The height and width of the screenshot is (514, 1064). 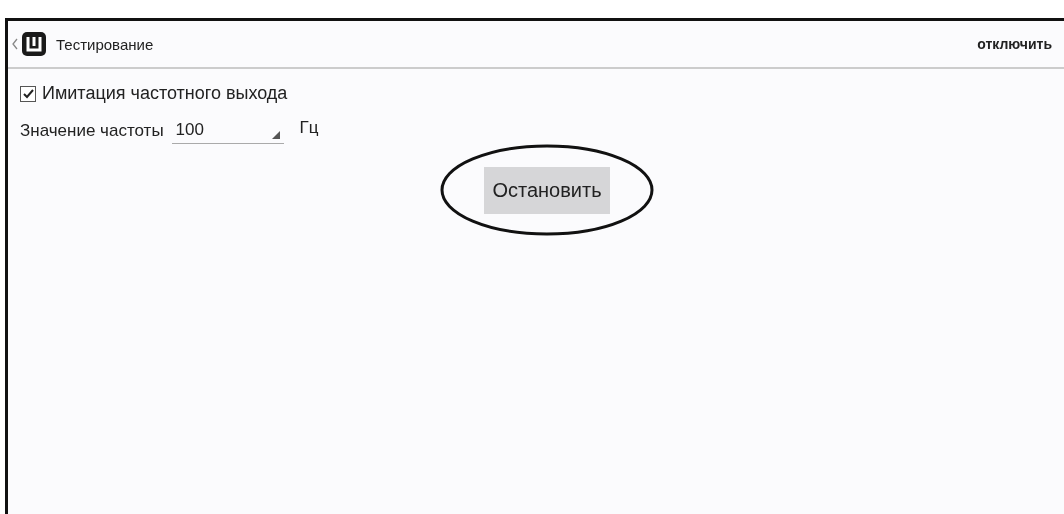 I want to click on disconnect-button: отключить, so click(x=1014, y=44).